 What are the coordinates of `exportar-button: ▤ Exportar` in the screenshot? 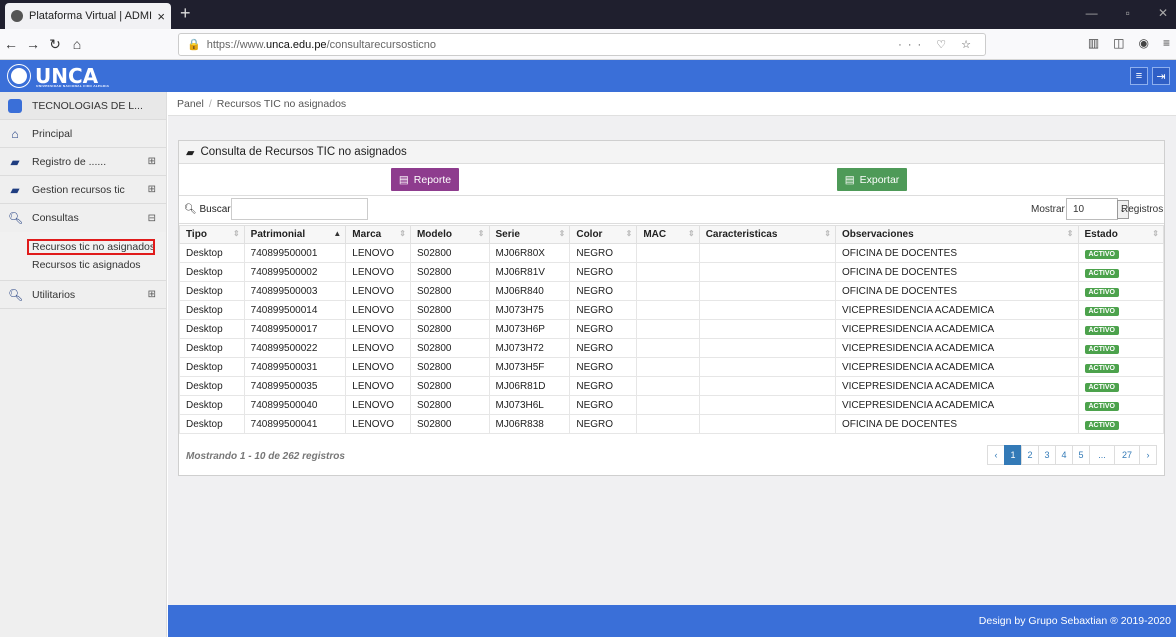 It's located at (872, 179).